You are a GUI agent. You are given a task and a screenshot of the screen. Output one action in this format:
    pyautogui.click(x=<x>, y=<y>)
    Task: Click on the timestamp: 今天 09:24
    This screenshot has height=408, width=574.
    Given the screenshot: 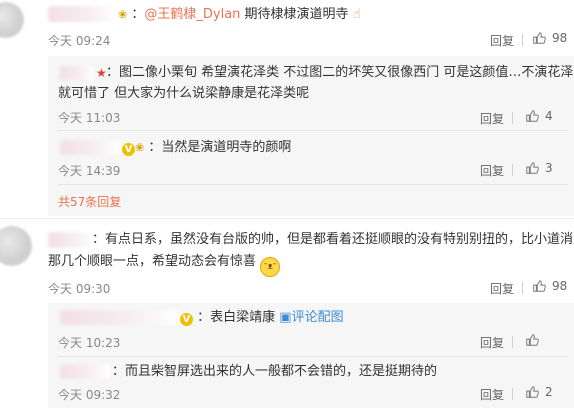 What is the action you would take?
    pyautogui.click(x=79, y=41)
    